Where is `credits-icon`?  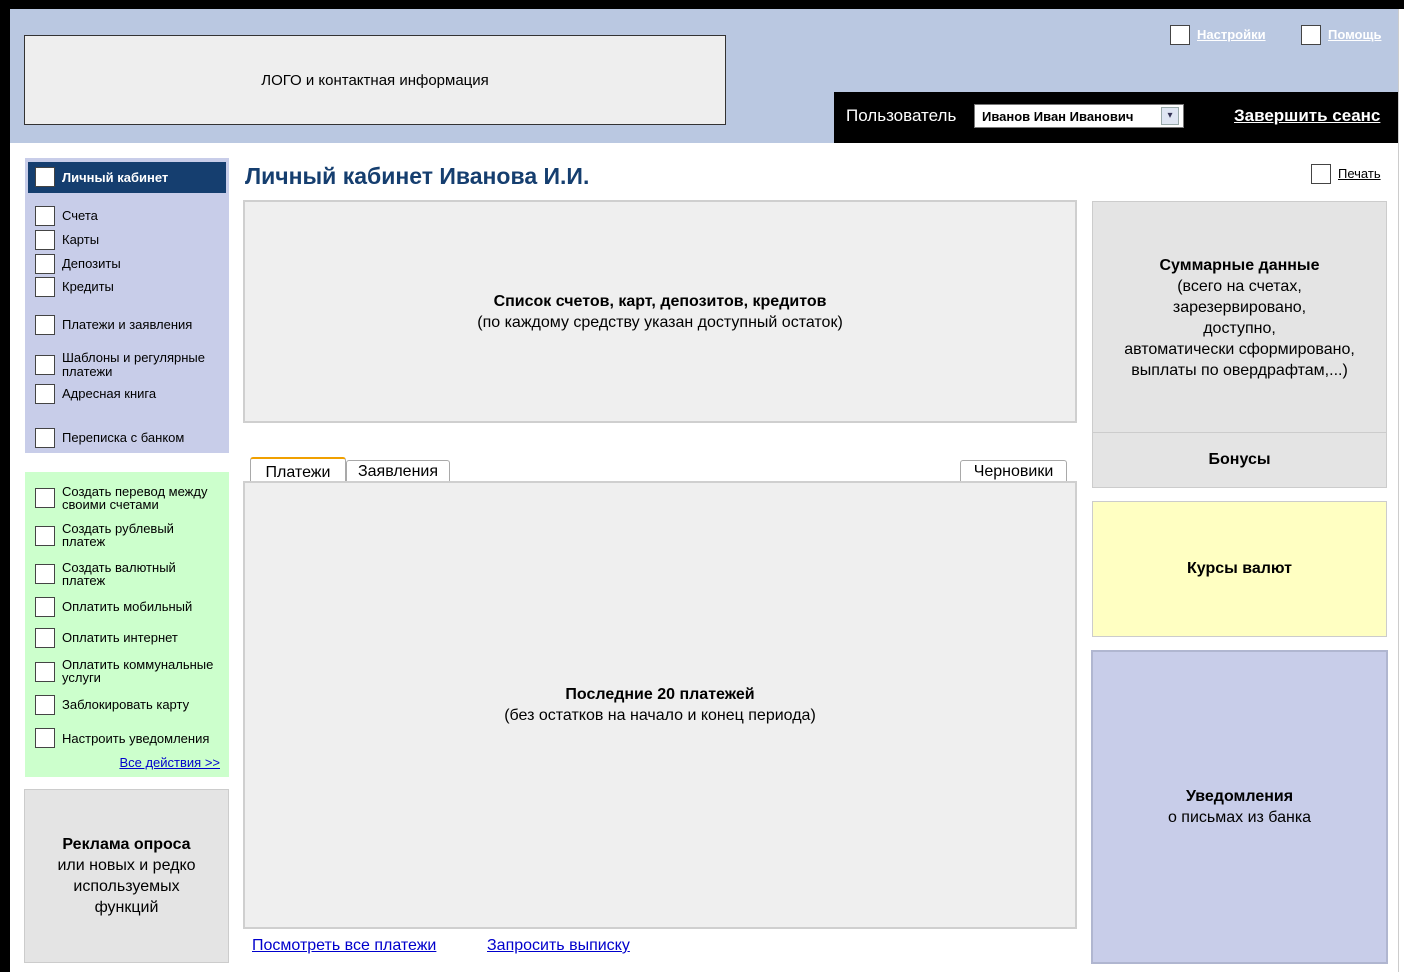 credits-icon is located at coordinates (45, 287).